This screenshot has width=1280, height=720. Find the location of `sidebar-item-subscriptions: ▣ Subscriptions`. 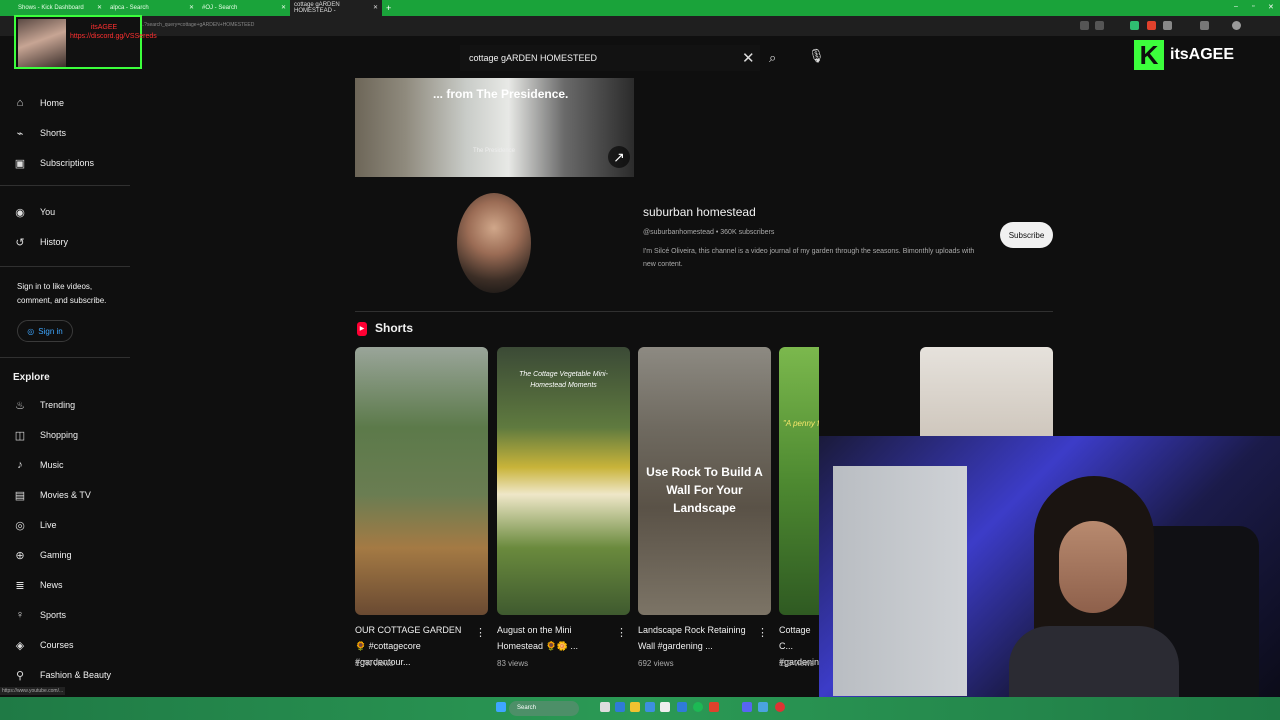

sidebar-item-subscriptions: ▣ Subscriptions is located at coordinates (65, 163).